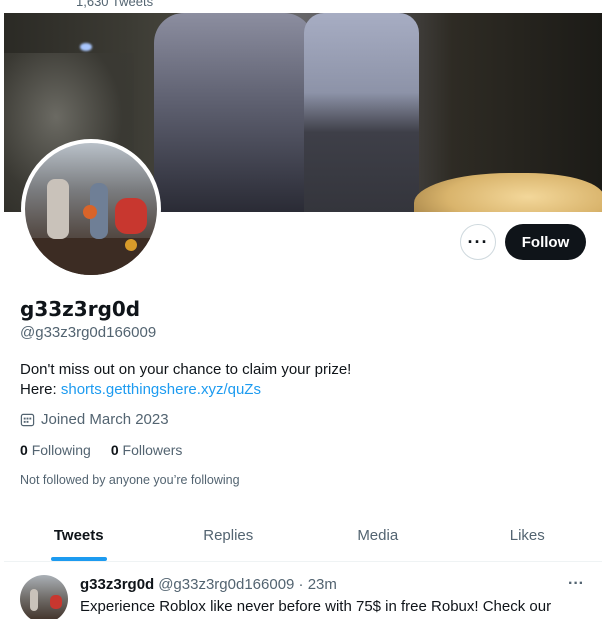  I want to click on banner-person-left, so click(234, 112).